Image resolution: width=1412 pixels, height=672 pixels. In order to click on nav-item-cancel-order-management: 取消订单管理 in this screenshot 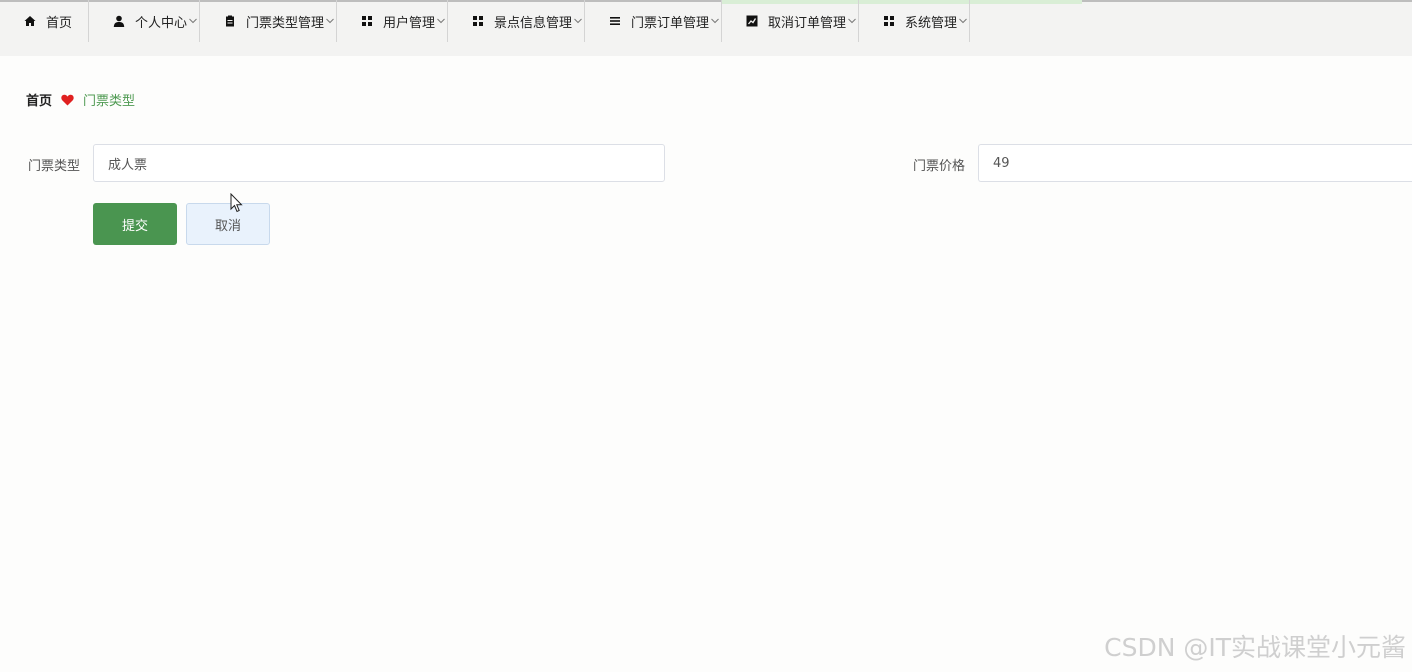, I will do `click(790, 21)`.